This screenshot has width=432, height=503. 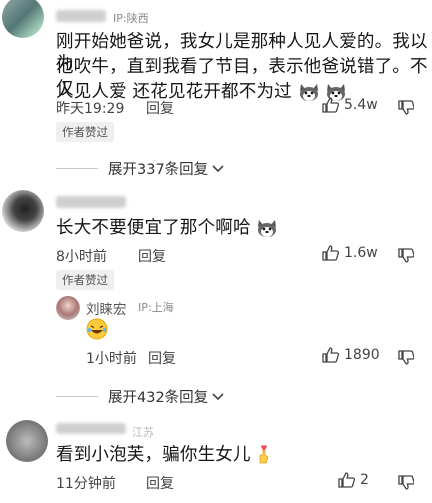 I want to click on like-button: 1.6w, so click(x=350, y=253).